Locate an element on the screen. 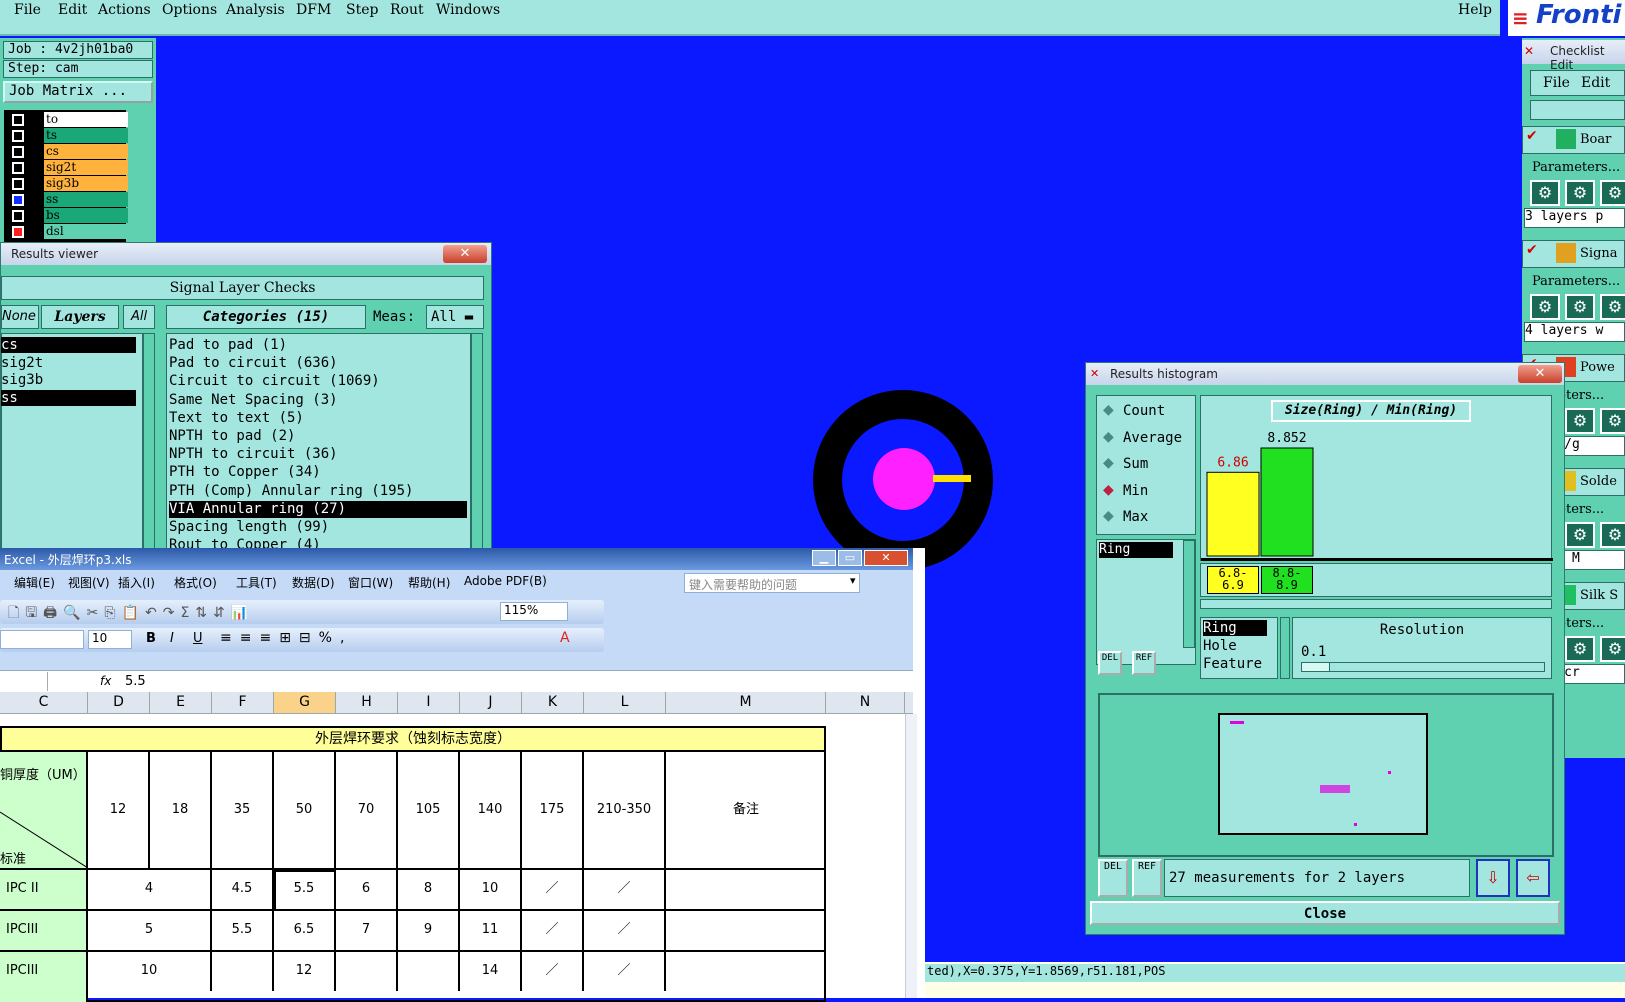  layer-result-item: ss is located at coordinates (68, 397).